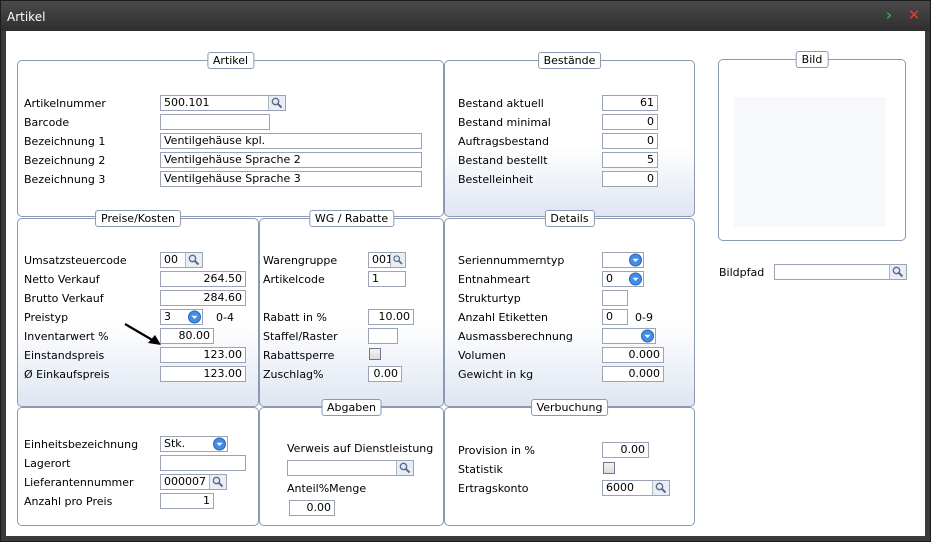 The height and width of the screenshot is (542, 931). Describe the element at coordinates (68, 501) in the screenshot. I see `anzahl-pro-preis-label: Anzahl pro Preis` at that location.